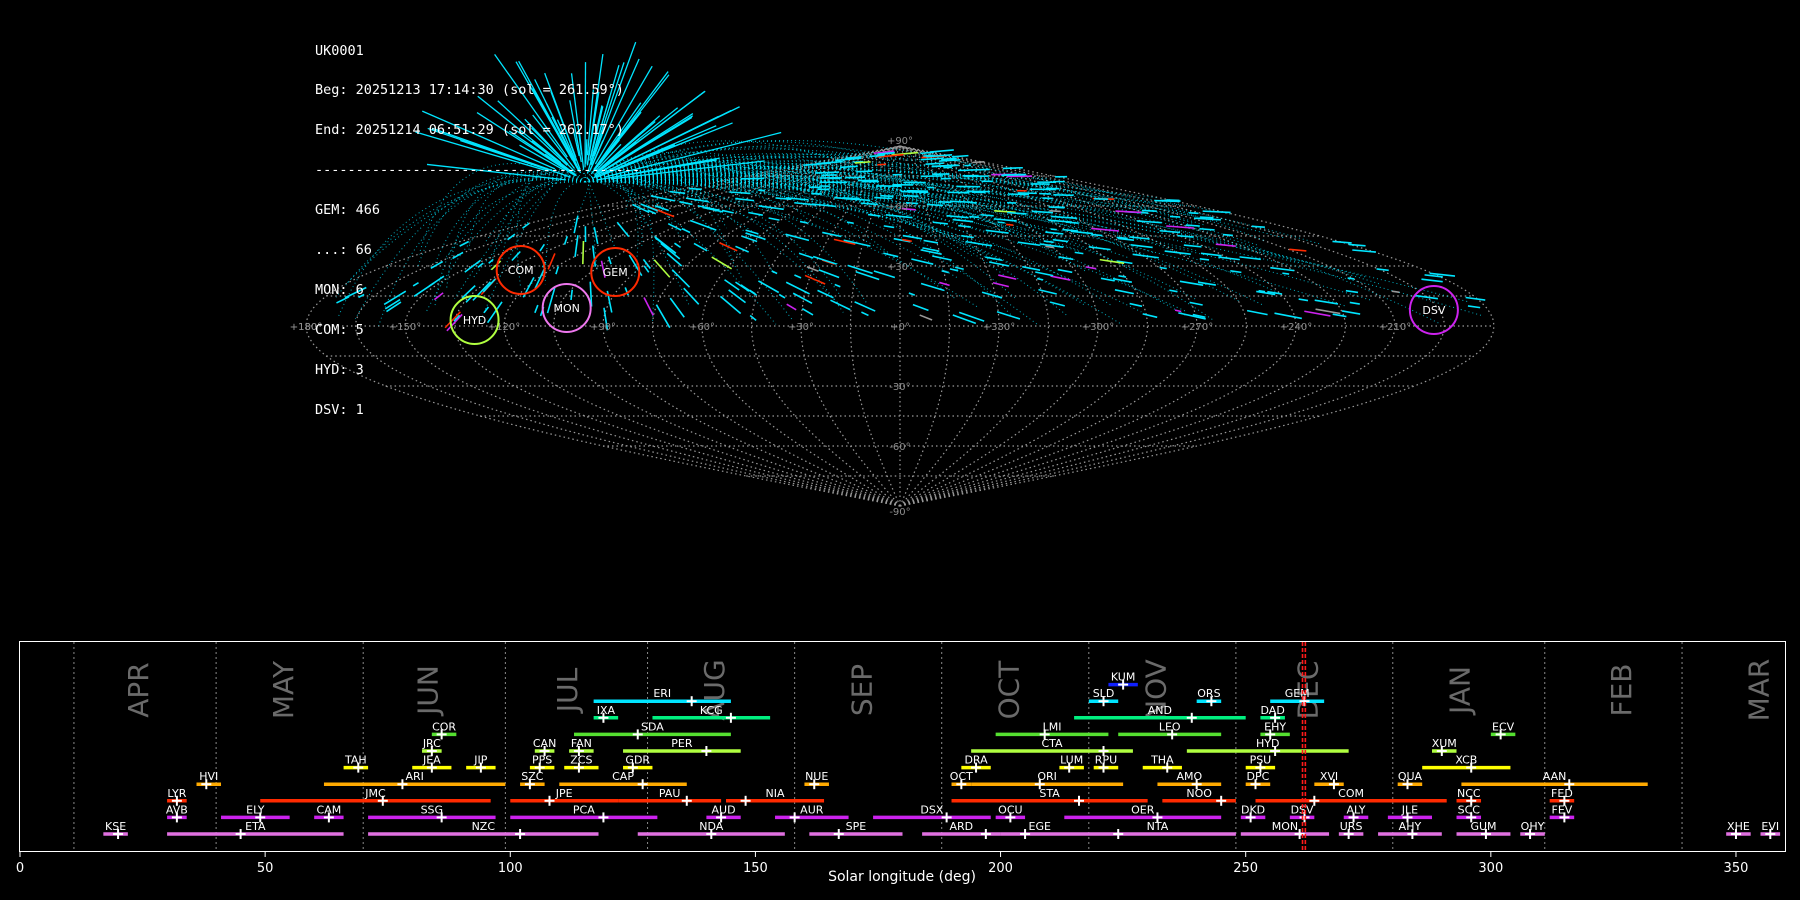 The image size is (1800, 900). Describe the element at coordinates (348, 210) in the screenshot. I see `count-gem: GEM: 466` at that location.